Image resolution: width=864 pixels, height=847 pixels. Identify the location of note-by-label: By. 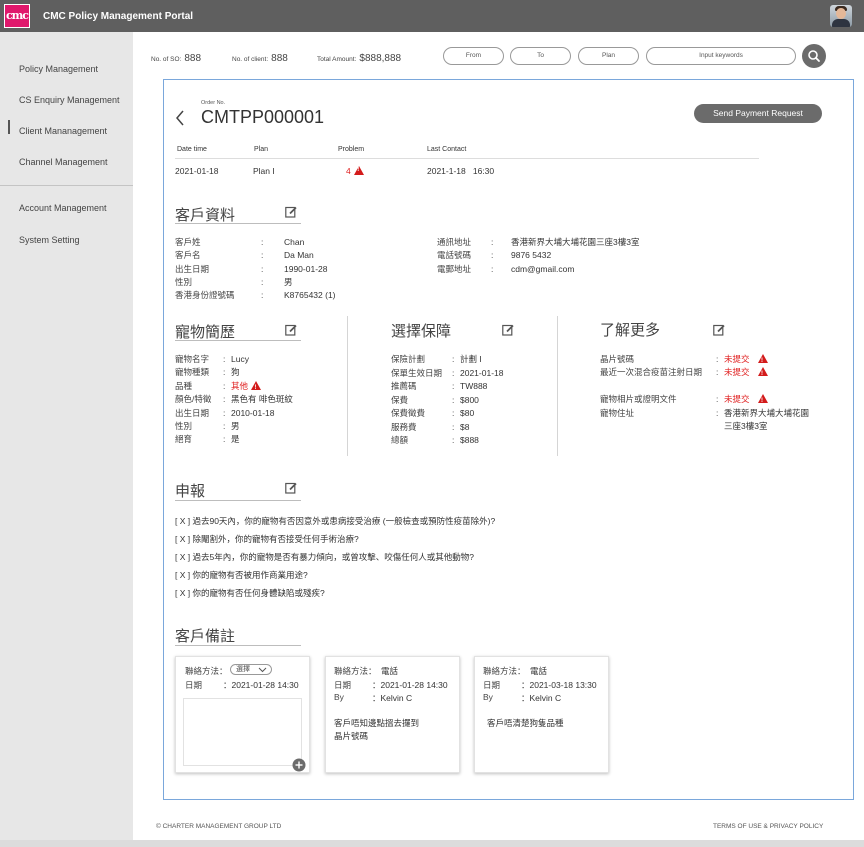
(339, 697).